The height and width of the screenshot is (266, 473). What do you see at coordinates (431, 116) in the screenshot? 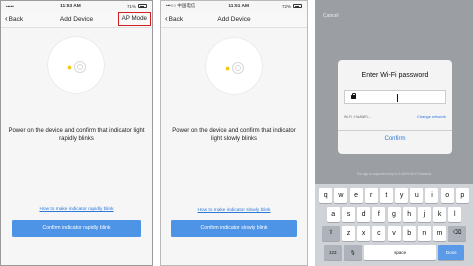
I see `change-network-link: Change network` at bounding box center [431, 116].